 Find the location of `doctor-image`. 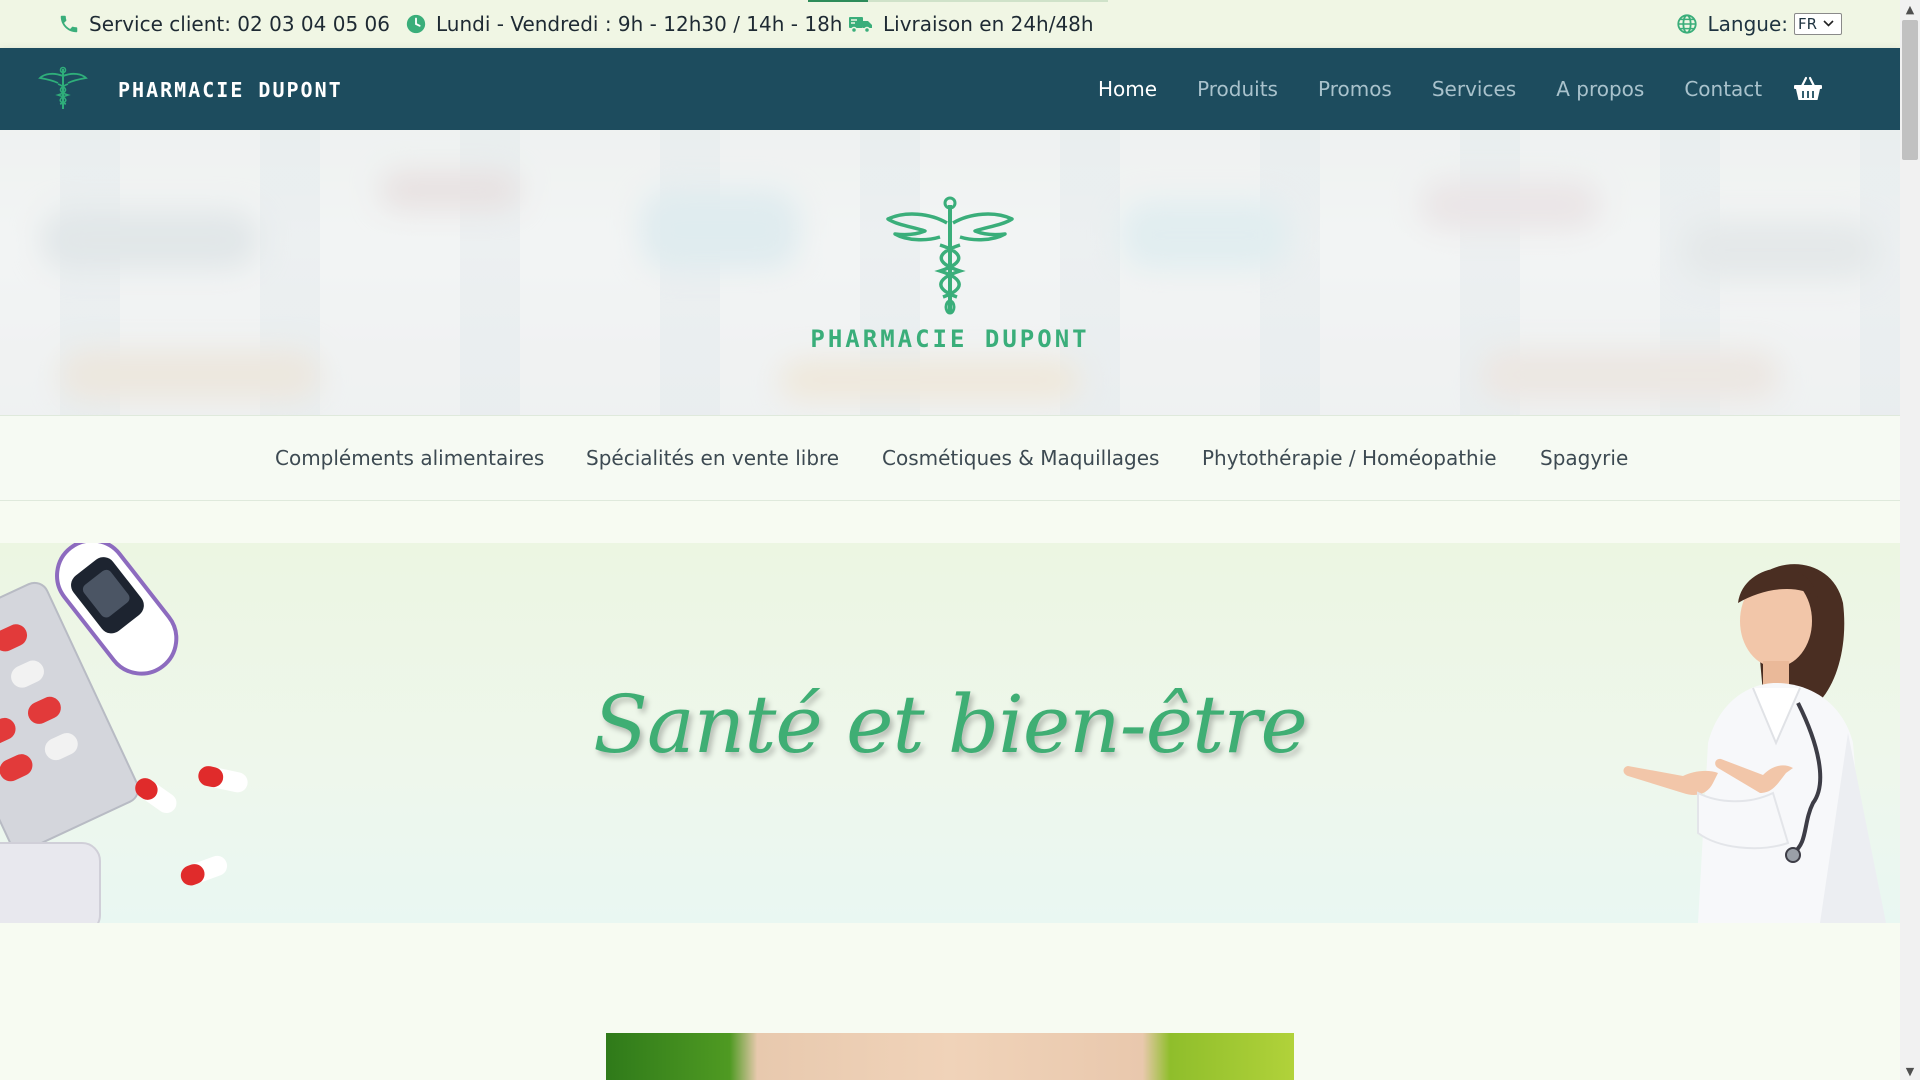

doctor-image is located at coordinates (1754, 743).